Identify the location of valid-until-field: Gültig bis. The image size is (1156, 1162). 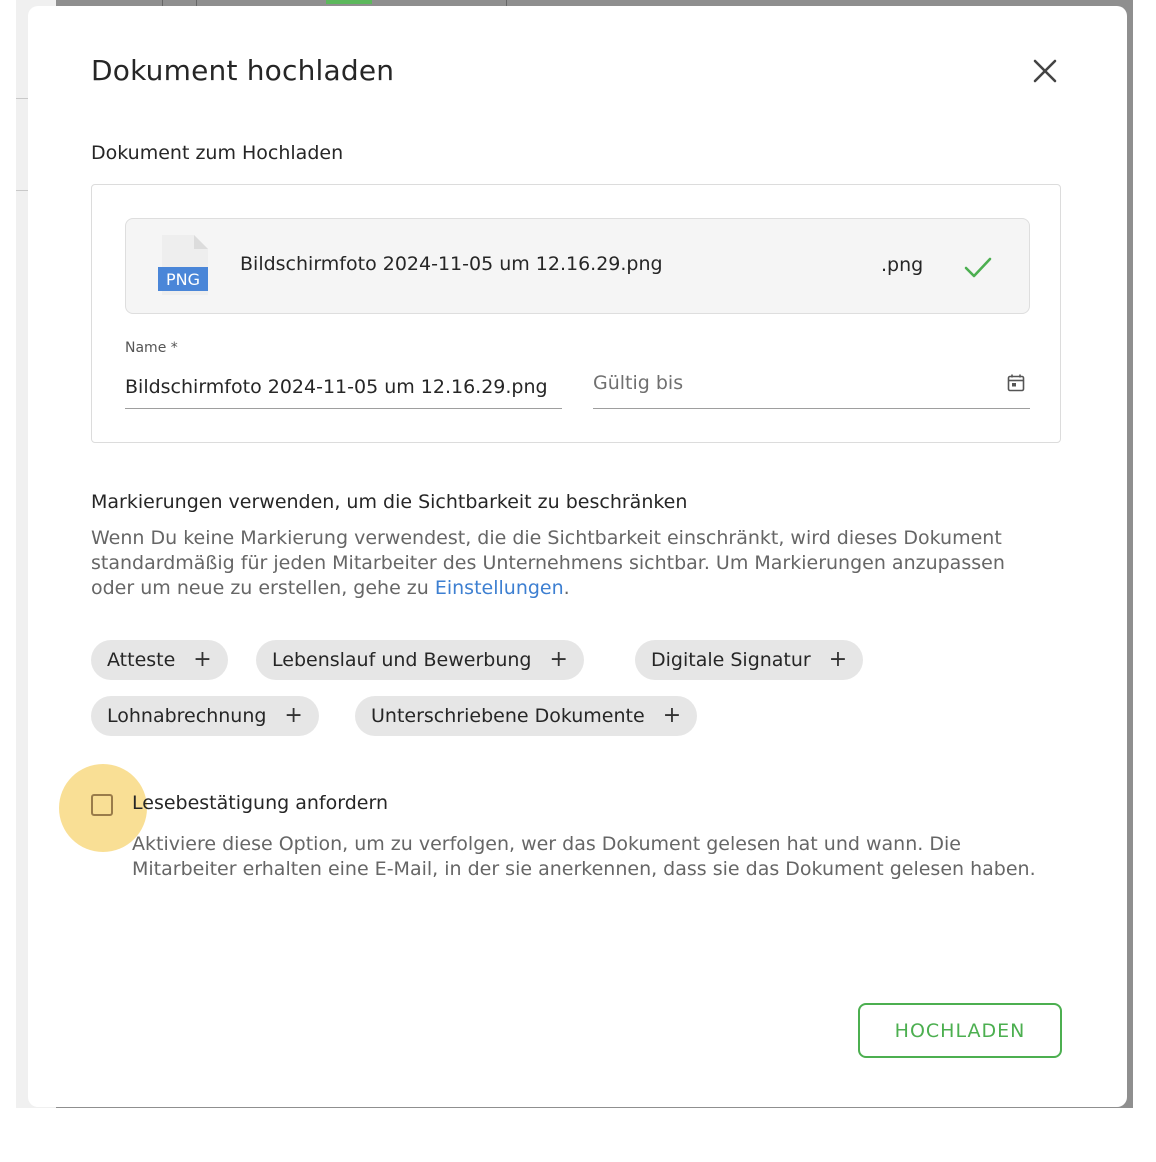
(811, 387).